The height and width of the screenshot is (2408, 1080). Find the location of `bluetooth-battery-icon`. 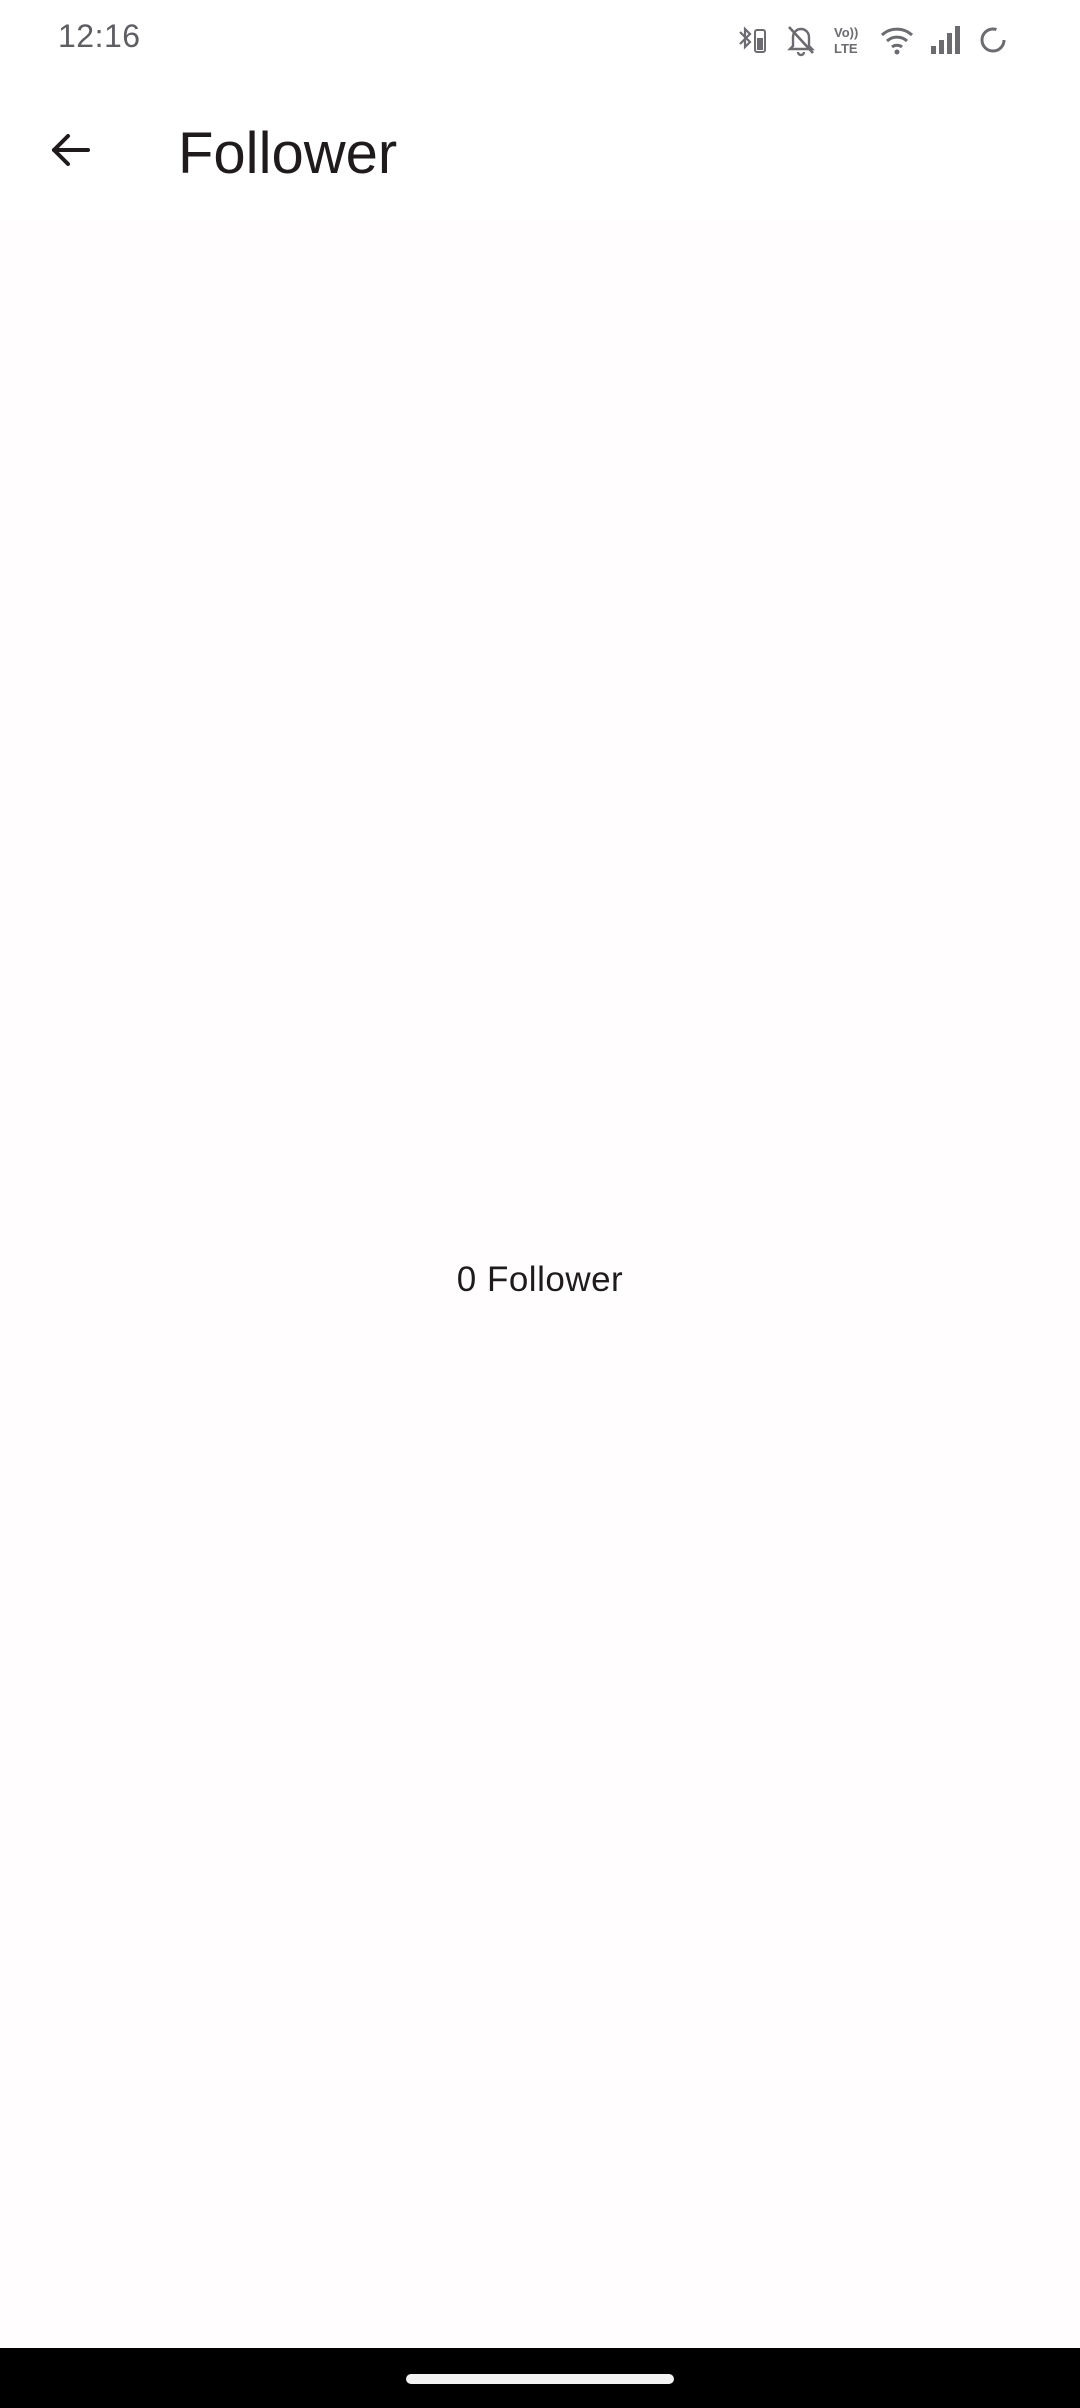

bluetooth-battery-icon is located at coordinates (752, 39).